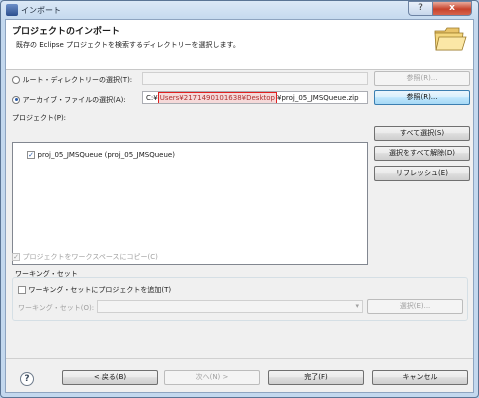 This screenshot has height=398, width=479. I want to click on archive-path-suffix: ¥proj_05_JMSQueue.zip, so click(317, 98).